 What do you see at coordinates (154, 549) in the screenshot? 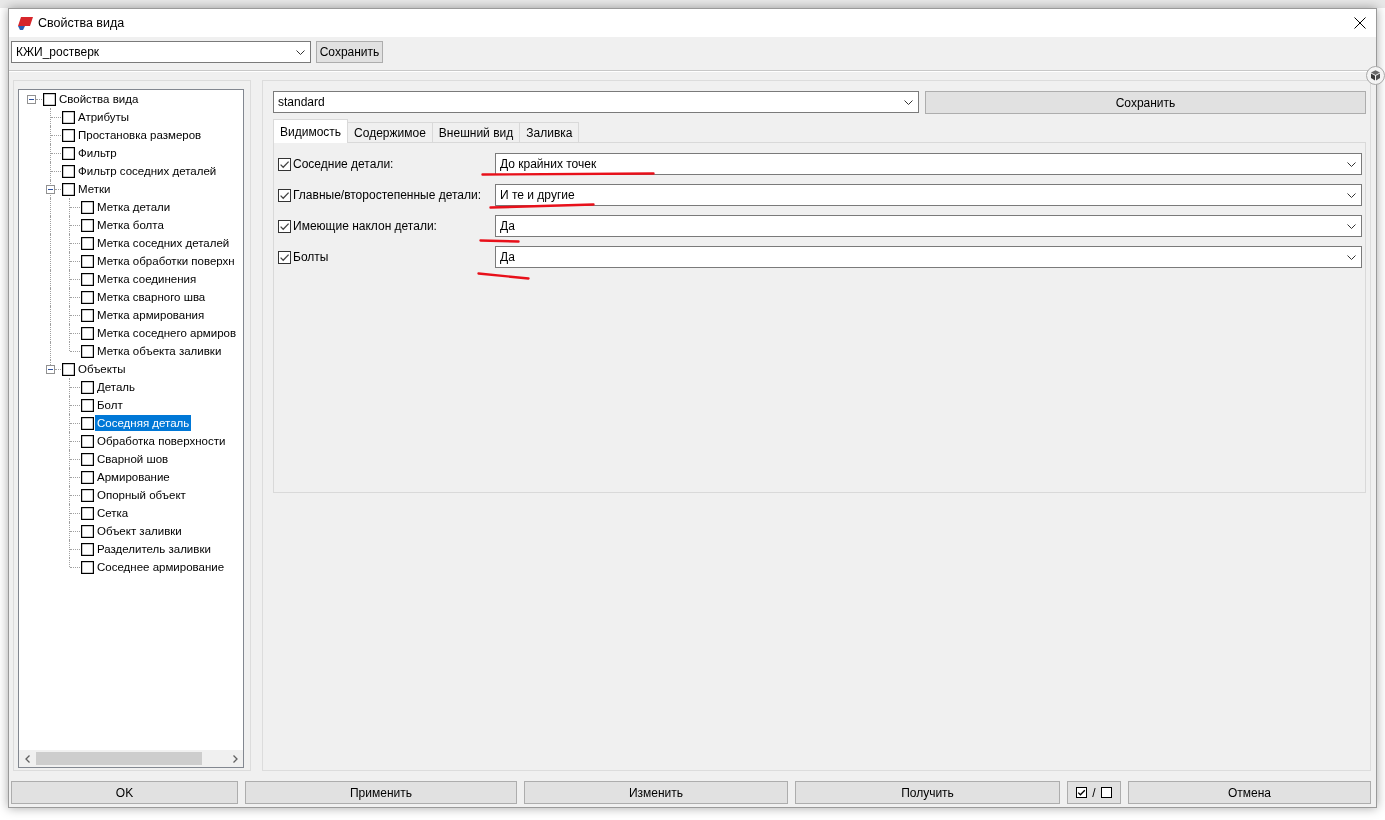
I see `tree-item: Разделитель заливки` at bounding box center [154, 549].